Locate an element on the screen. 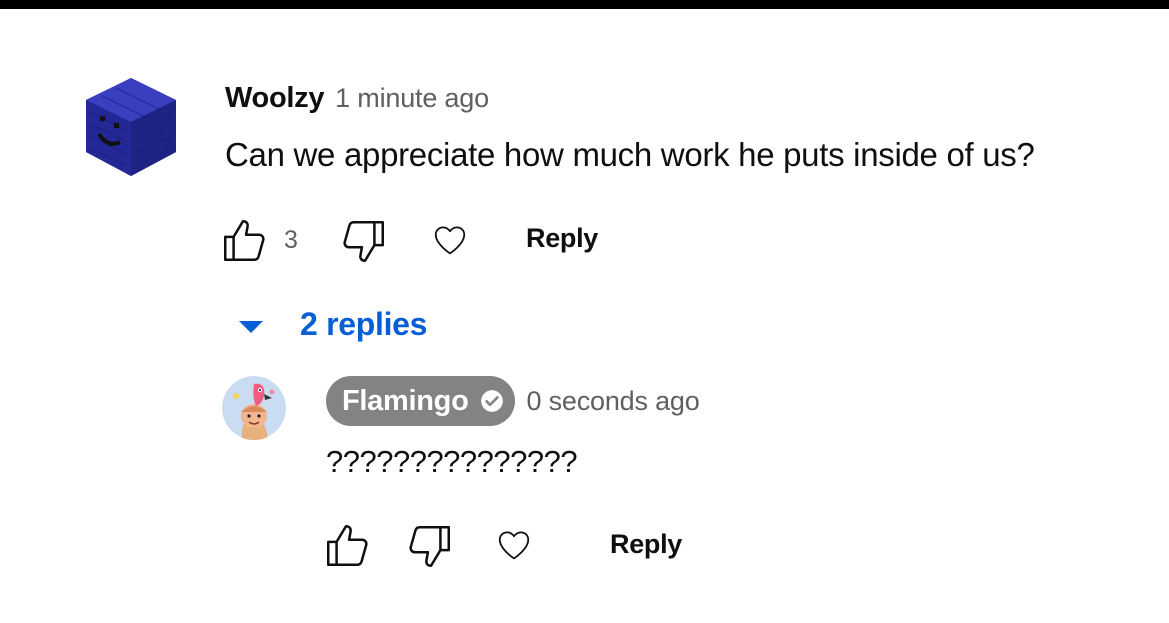  top-edge-bar is located at coordinates (584, 4).